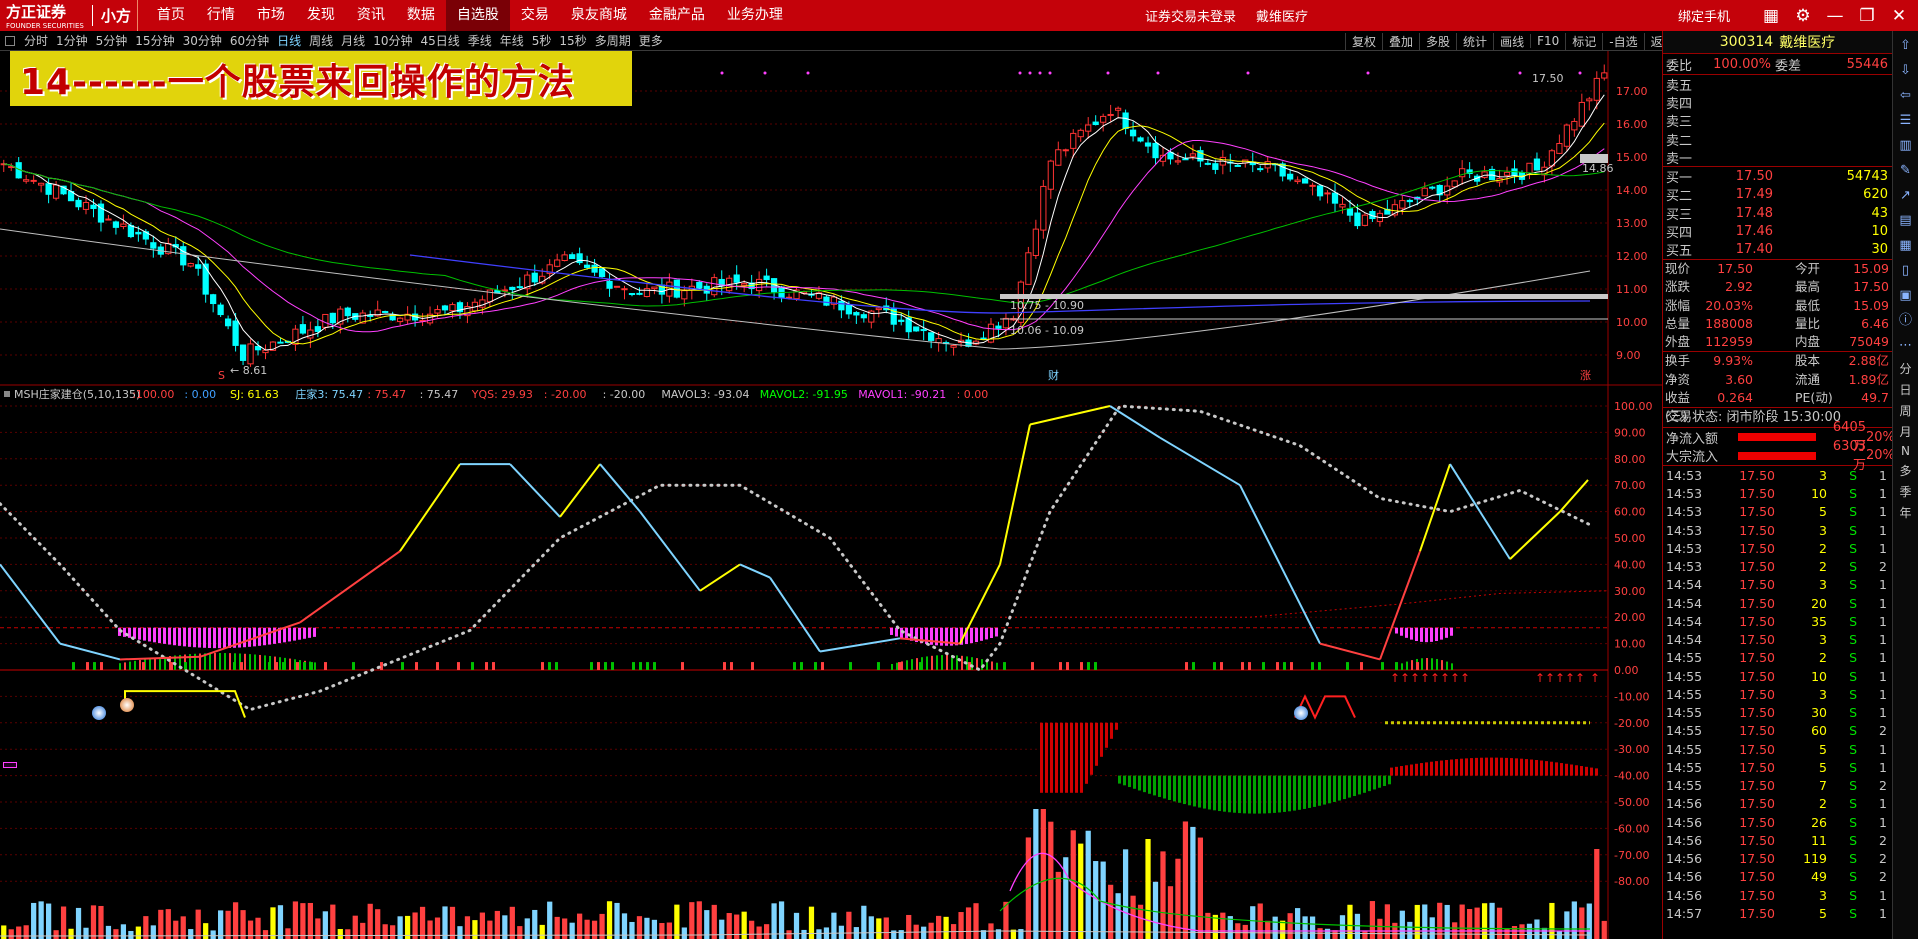  Describe the element at coordinates (1906, 470) in the screenshot. I see `sidebar-tab-5: 多` at that location.